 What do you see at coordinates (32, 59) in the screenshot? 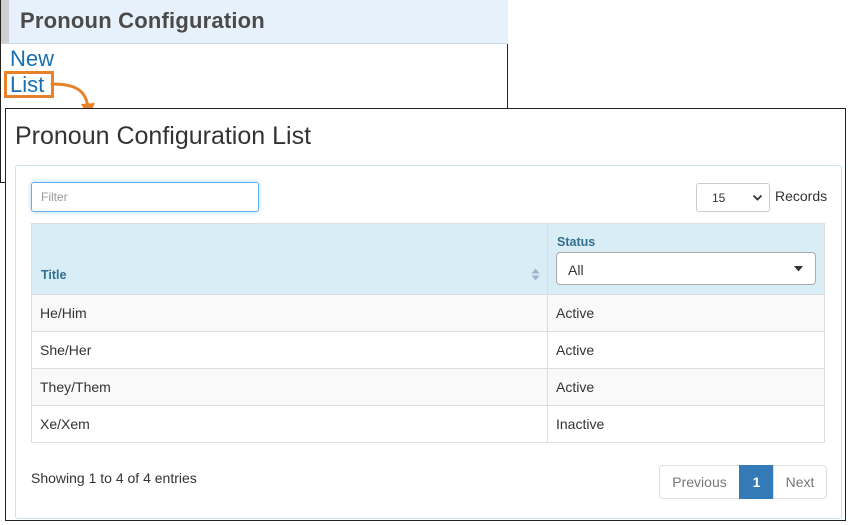
I see `menu-link-new: New` at bounding box center [32, 59].